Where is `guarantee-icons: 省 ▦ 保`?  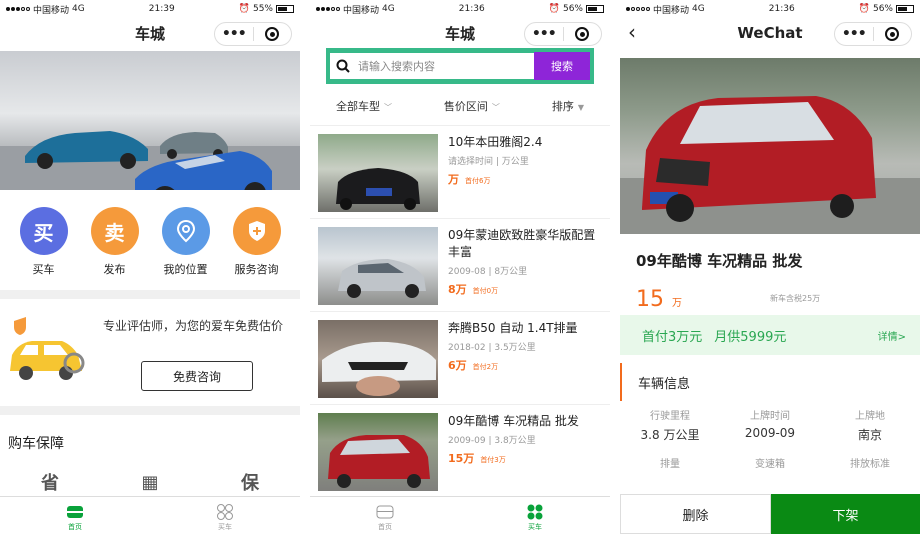
guarantee-icons: 省 ▦ 保 is located at coordinates (150, 476).